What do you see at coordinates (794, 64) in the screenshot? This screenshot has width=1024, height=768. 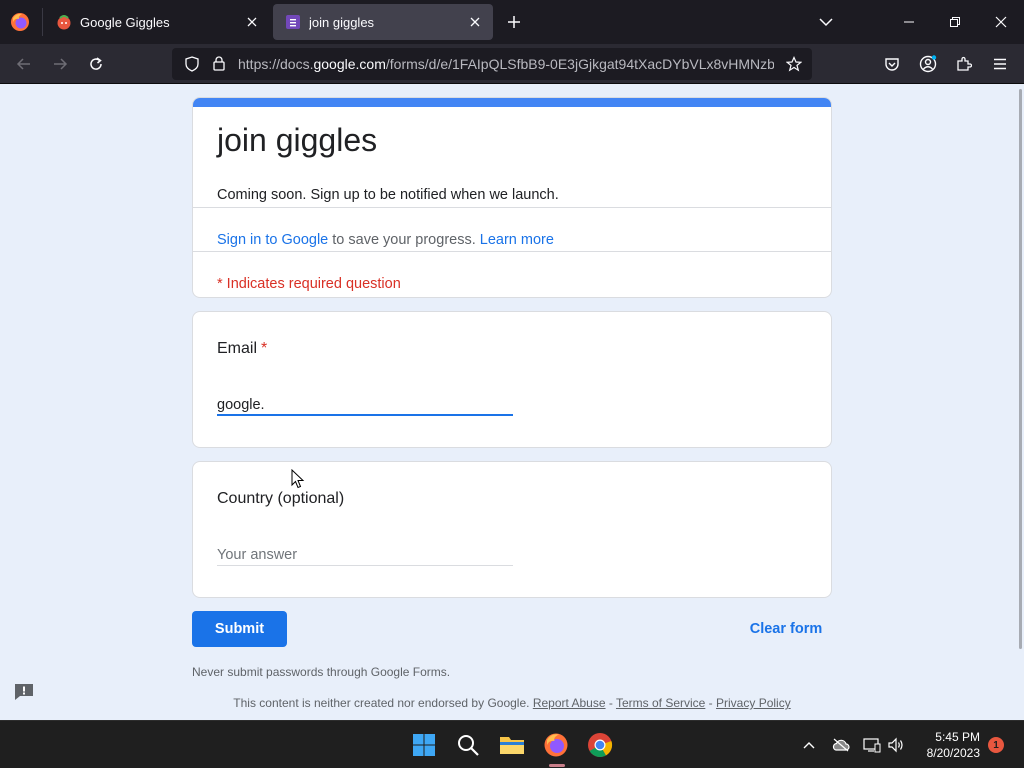 I see `bookmark-star-icon` at bounding box center [794, 64].